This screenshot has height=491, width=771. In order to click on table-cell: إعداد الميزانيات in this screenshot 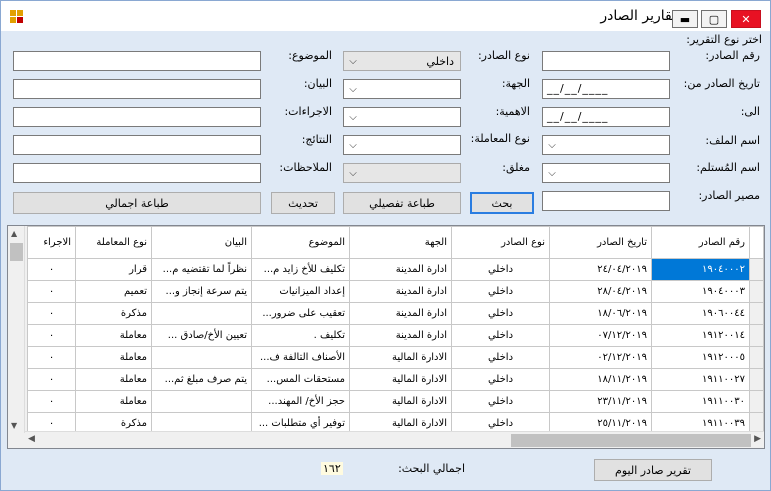, I will do `click(300, 291)`.